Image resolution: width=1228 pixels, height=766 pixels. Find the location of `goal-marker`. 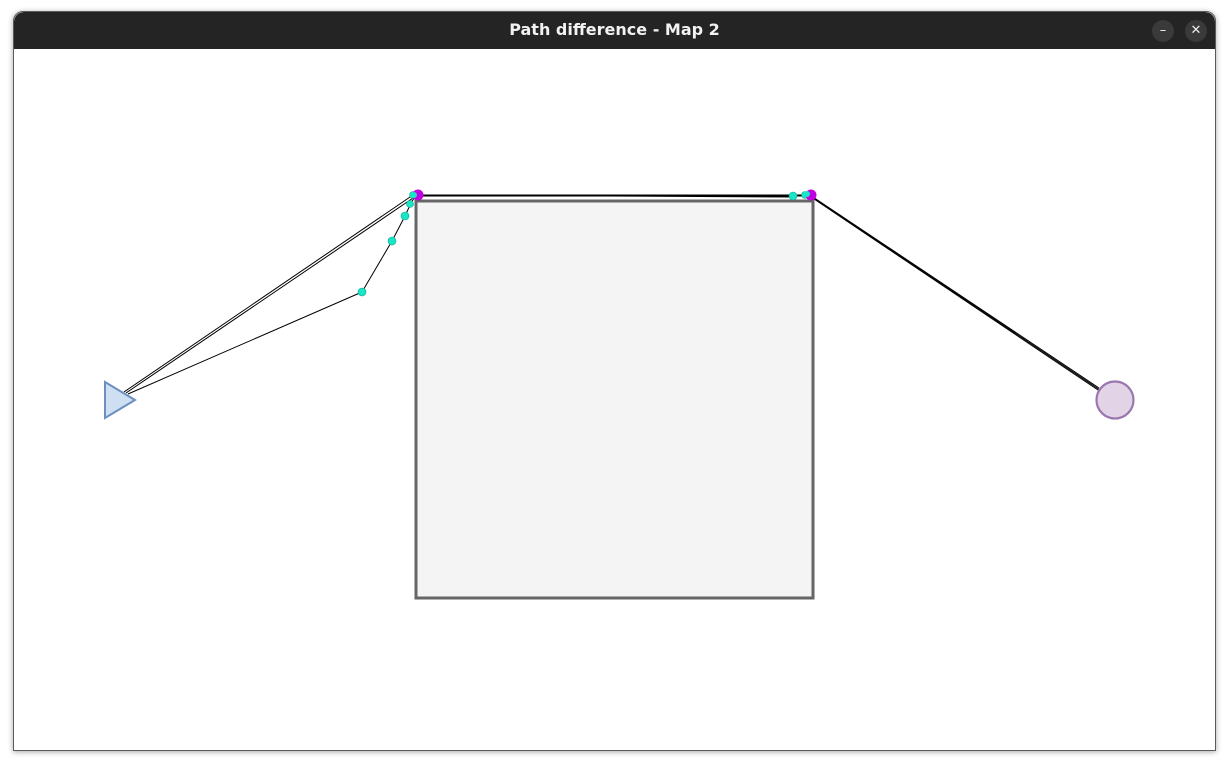

goal-marker is located at coordinates (1115, 400).